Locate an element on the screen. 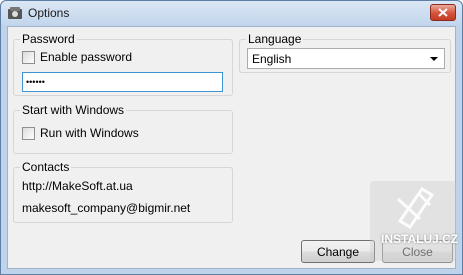 Image resolution: width=463 pixels, height=275 pixels. watermark-logo is located at coordinates (413, 221).